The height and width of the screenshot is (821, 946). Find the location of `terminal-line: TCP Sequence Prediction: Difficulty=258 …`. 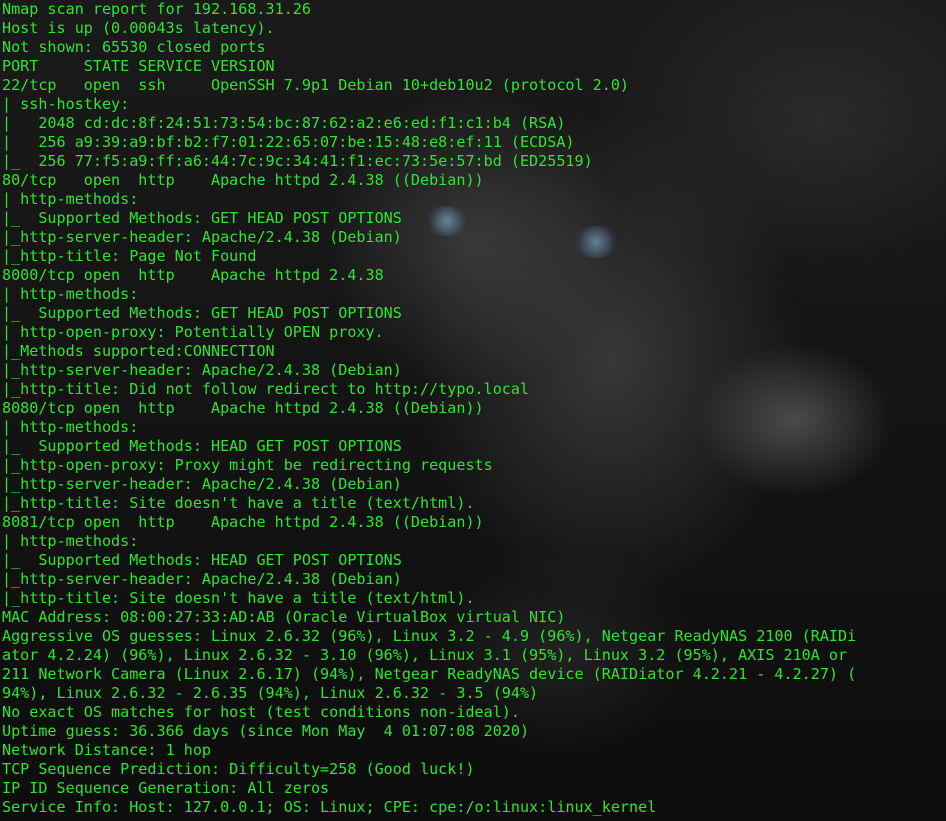

terminal-line: TCP Sequence Prediction: Difficulty=258 … is located at coordinates (238, 769).